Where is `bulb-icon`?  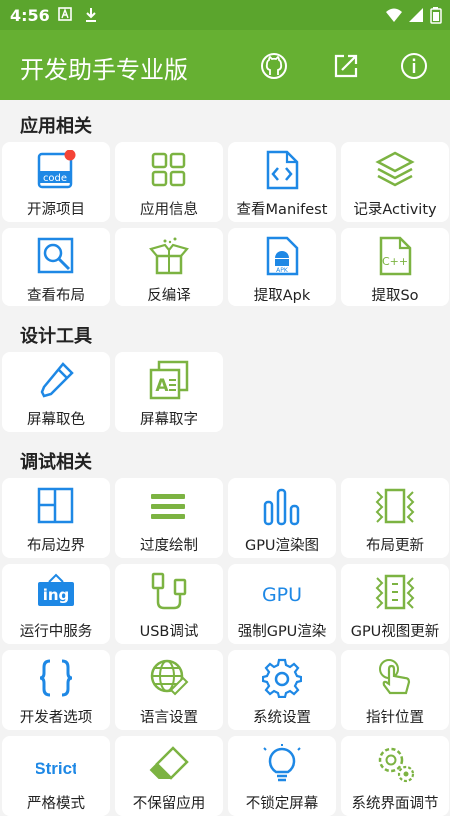
bulb-icon is located at coordinates (282, 764).